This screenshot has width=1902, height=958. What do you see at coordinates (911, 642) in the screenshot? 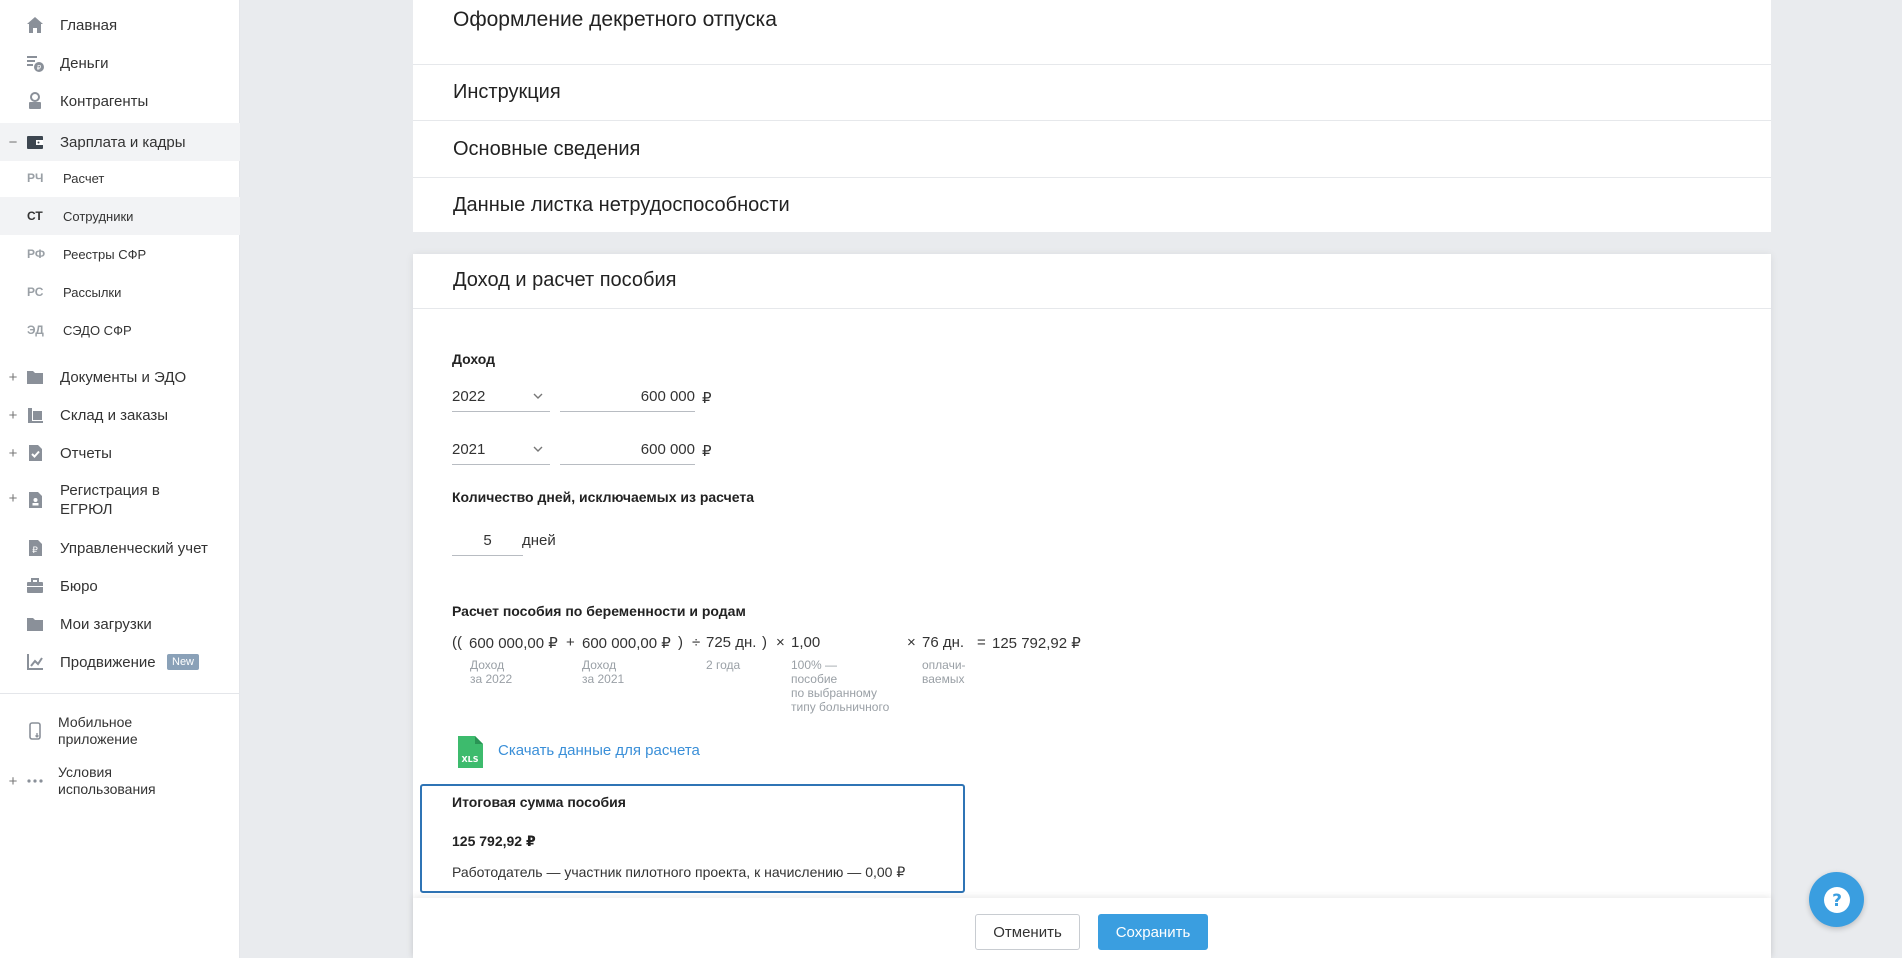
I see `formula-times-2: ×` at bounding box center [911, 642].